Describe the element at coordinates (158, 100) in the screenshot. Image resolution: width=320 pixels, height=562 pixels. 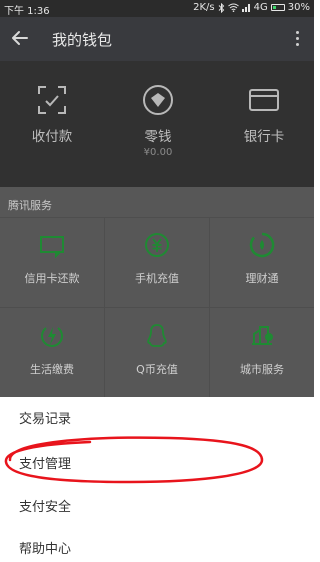
I see `coin-icon` at that location.